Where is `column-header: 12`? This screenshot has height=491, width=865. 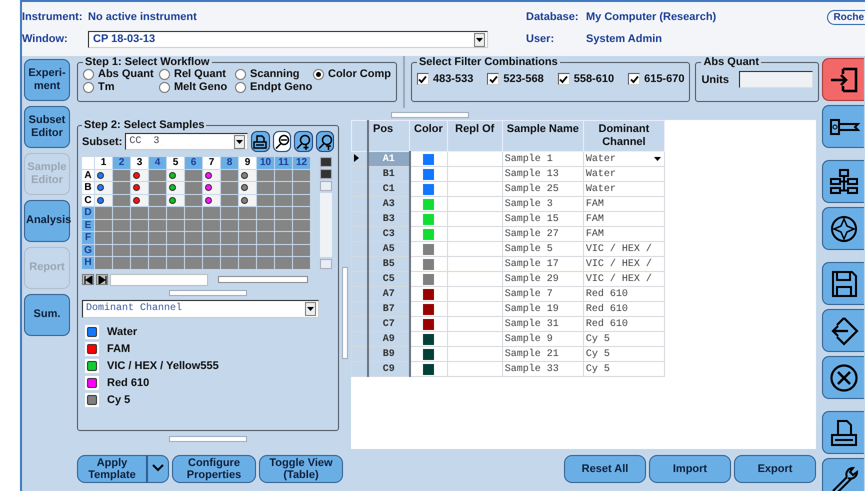 column-header: 12 is located at coordinates (301, 162).